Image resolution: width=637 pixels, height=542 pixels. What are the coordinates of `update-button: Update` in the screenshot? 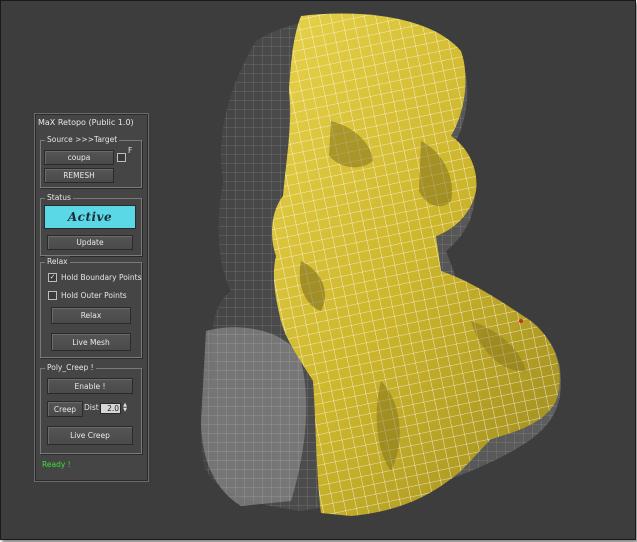 It's located at (90, 242).